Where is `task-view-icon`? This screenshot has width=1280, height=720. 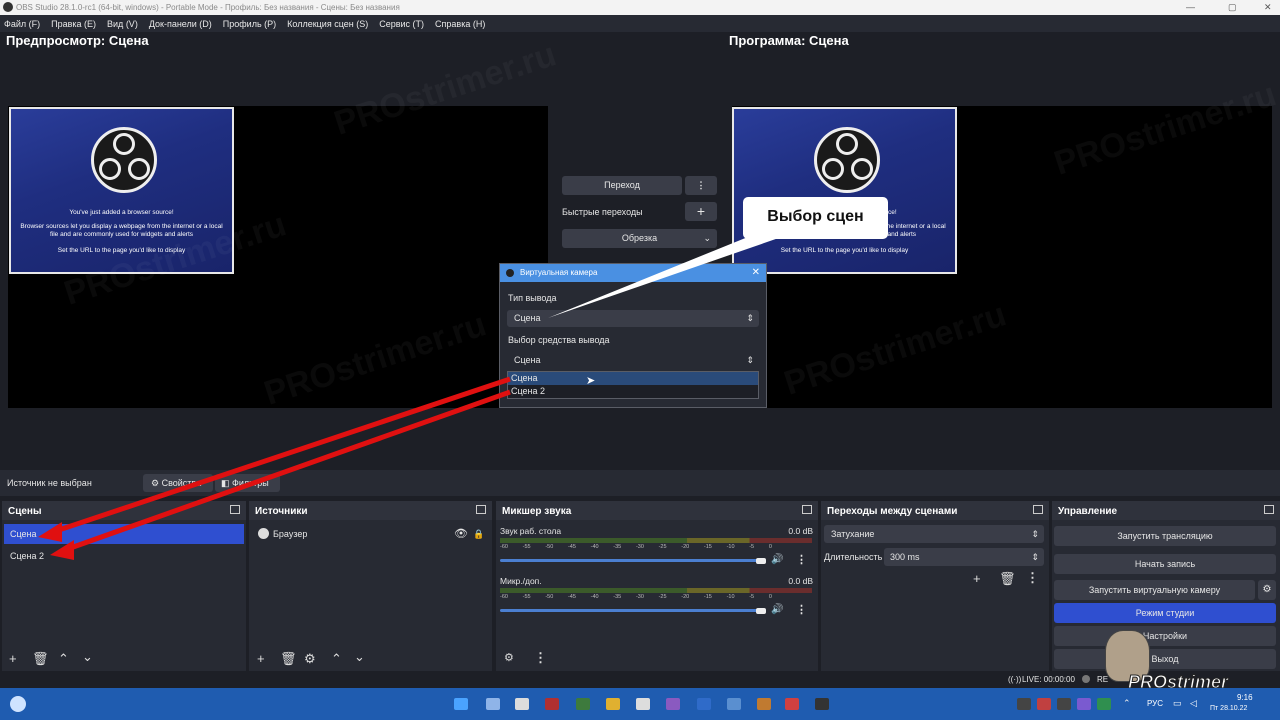 task-view-icon is located at coordinates (522, 704).